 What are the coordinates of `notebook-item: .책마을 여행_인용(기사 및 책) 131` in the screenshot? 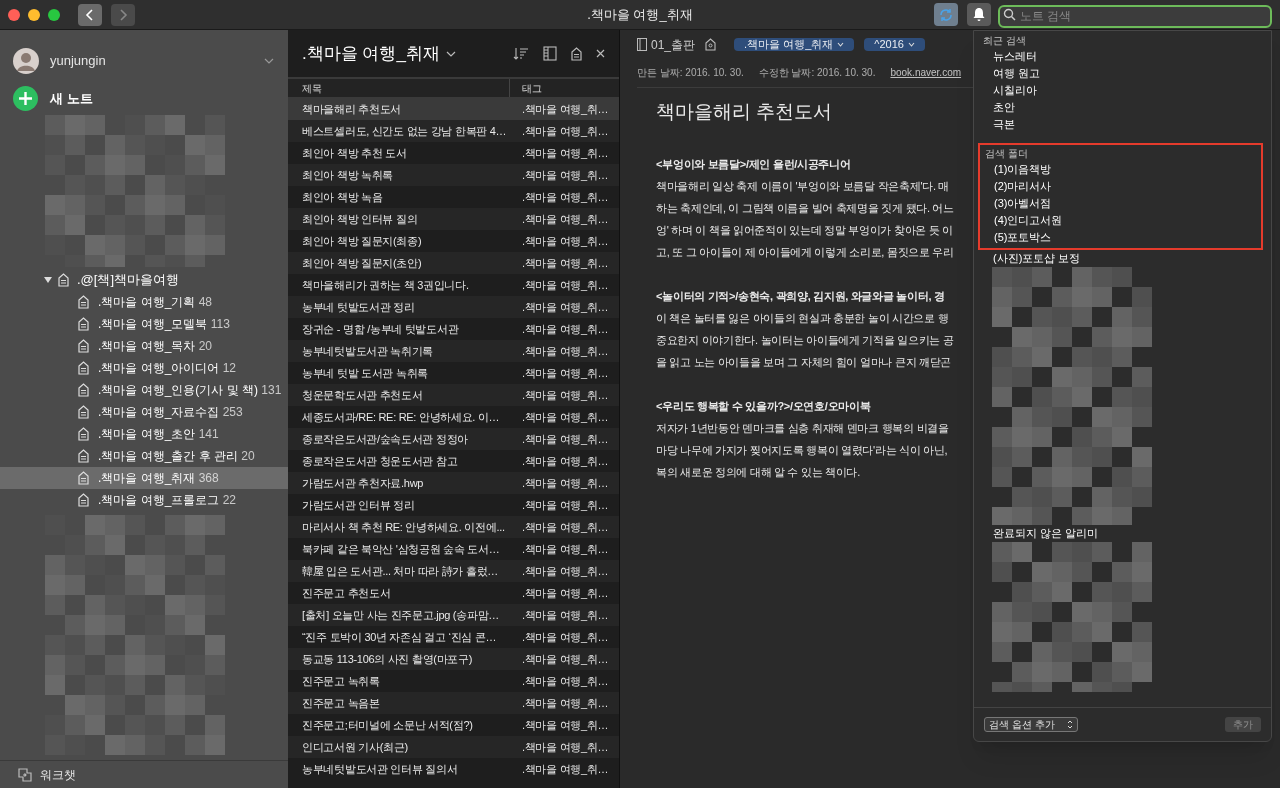 It's located at (144, 390).